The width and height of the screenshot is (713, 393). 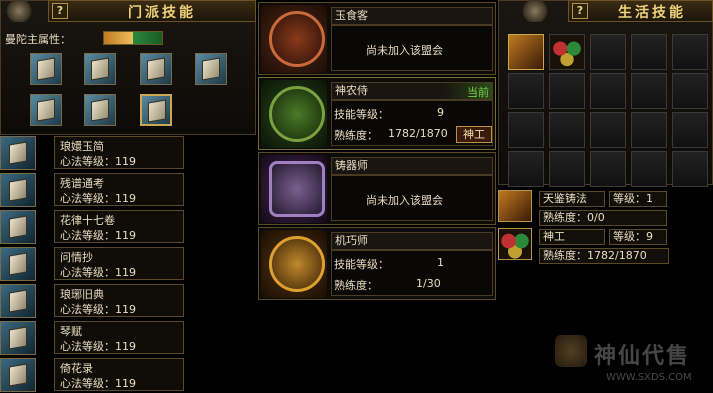 I want to click on alliance-name: 机巧师, so click(x=412, y=241).